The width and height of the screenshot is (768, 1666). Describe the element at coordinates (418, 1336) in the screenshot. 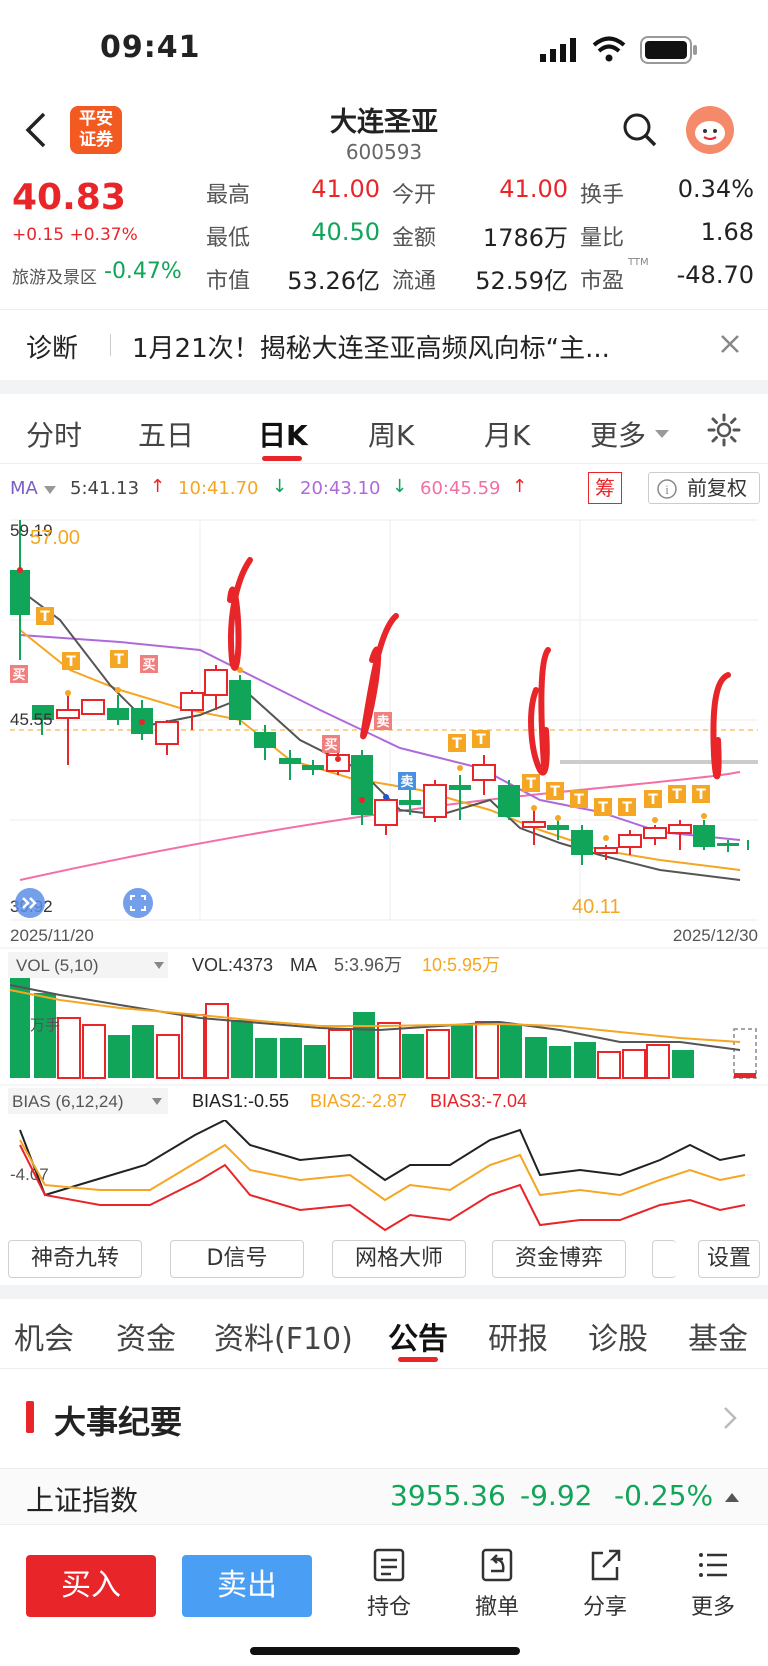

I see `tab-announcement: 公告` at that location.